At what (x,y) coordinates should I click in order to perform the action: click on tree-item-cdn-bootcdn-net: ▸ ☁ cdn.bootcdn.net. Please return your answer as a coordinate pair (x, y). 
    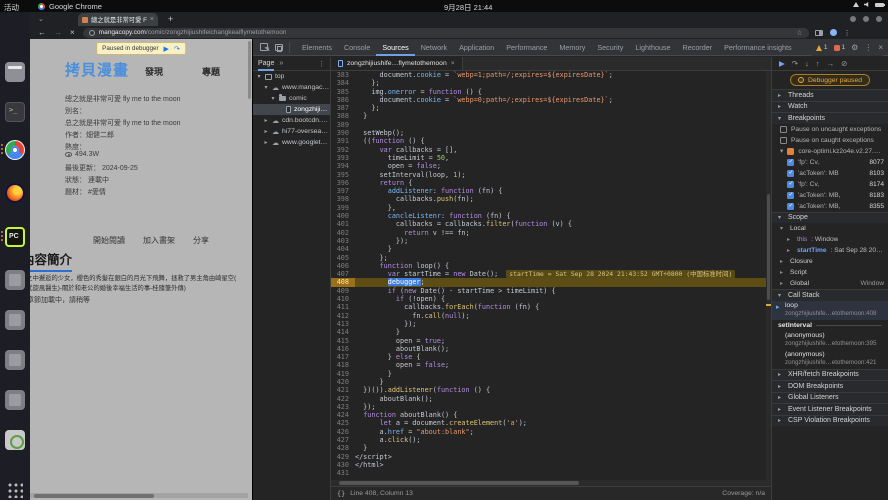
    Looking at the image, I should click on (291, 120).